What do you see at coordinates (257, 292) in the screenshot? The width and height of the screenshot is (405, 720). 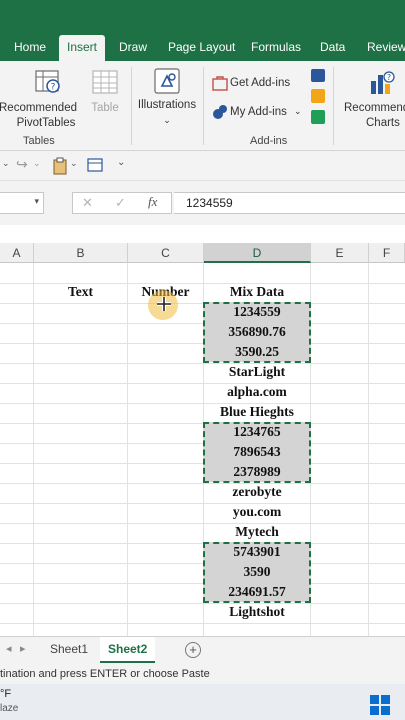 I see `cell-d-header: Mix Data` at bounding box center [257, 292].